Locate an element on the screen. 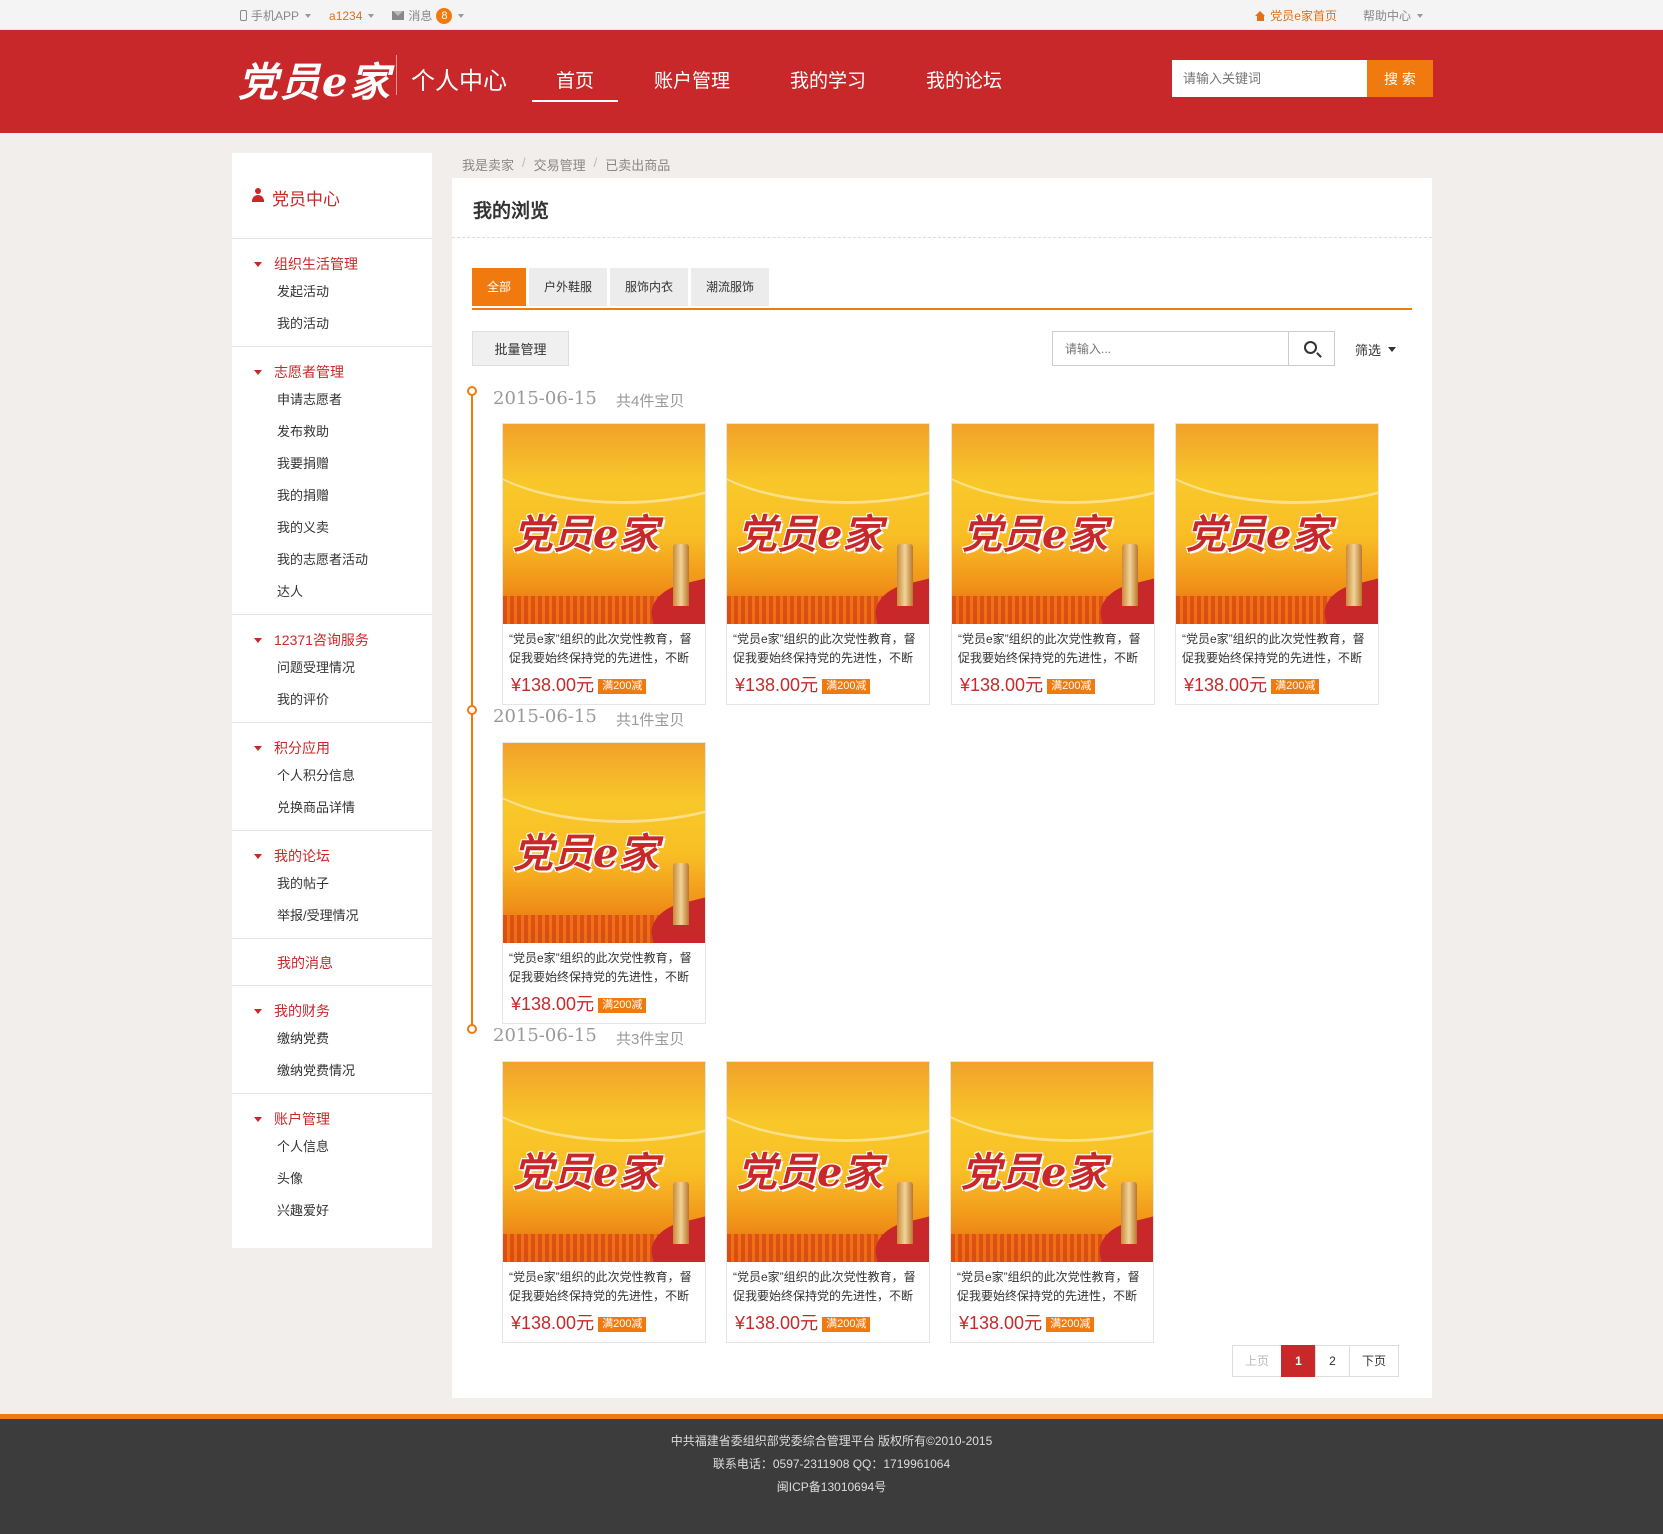 The height and width of the screenshot is (1534, 1663). sidebar-item: 我的志愿者活动 is located at coordinates (332, 560).